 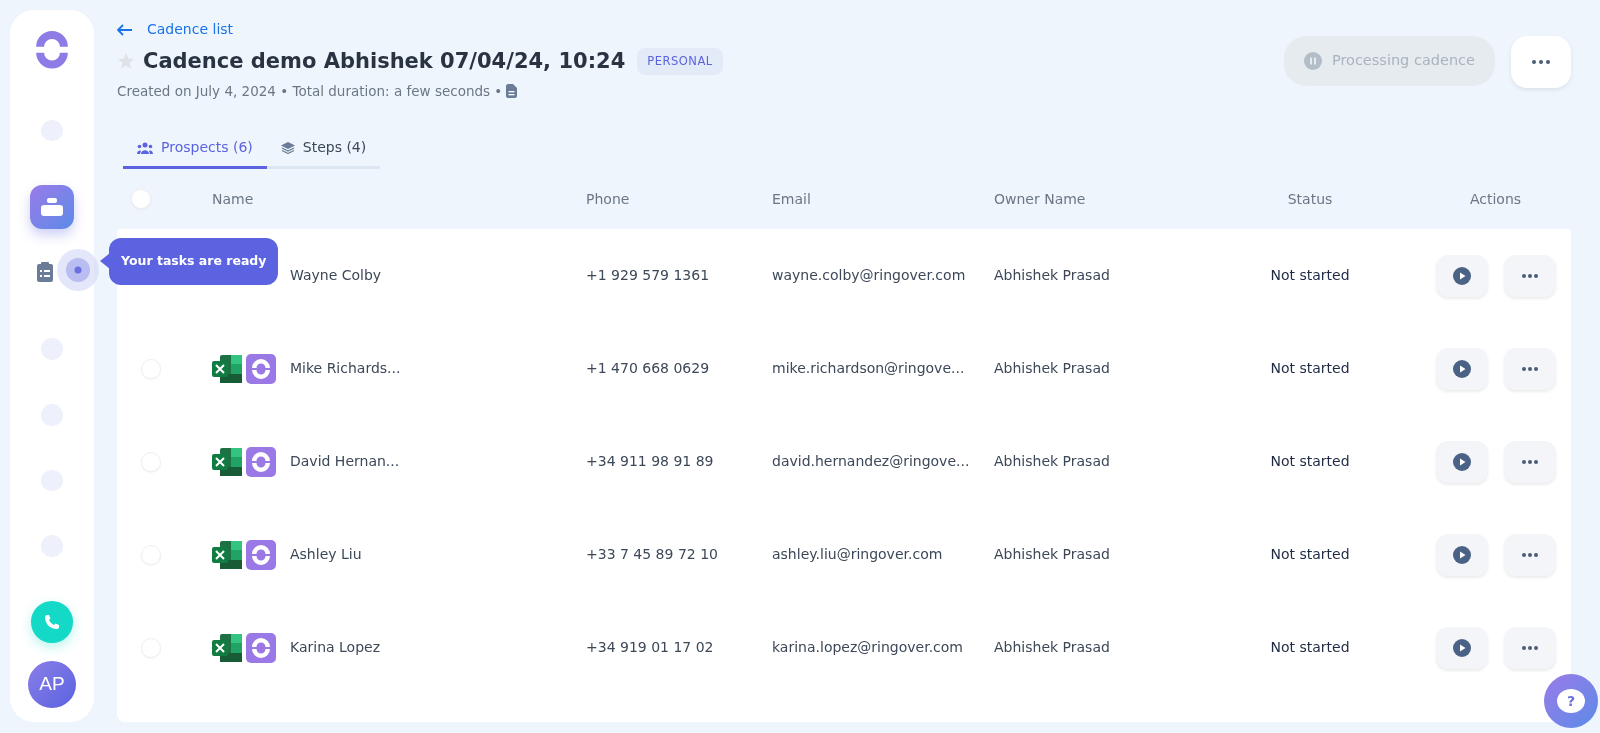 I want to click on prospect-name: Wayne Colby, so click(x=336, y=276).